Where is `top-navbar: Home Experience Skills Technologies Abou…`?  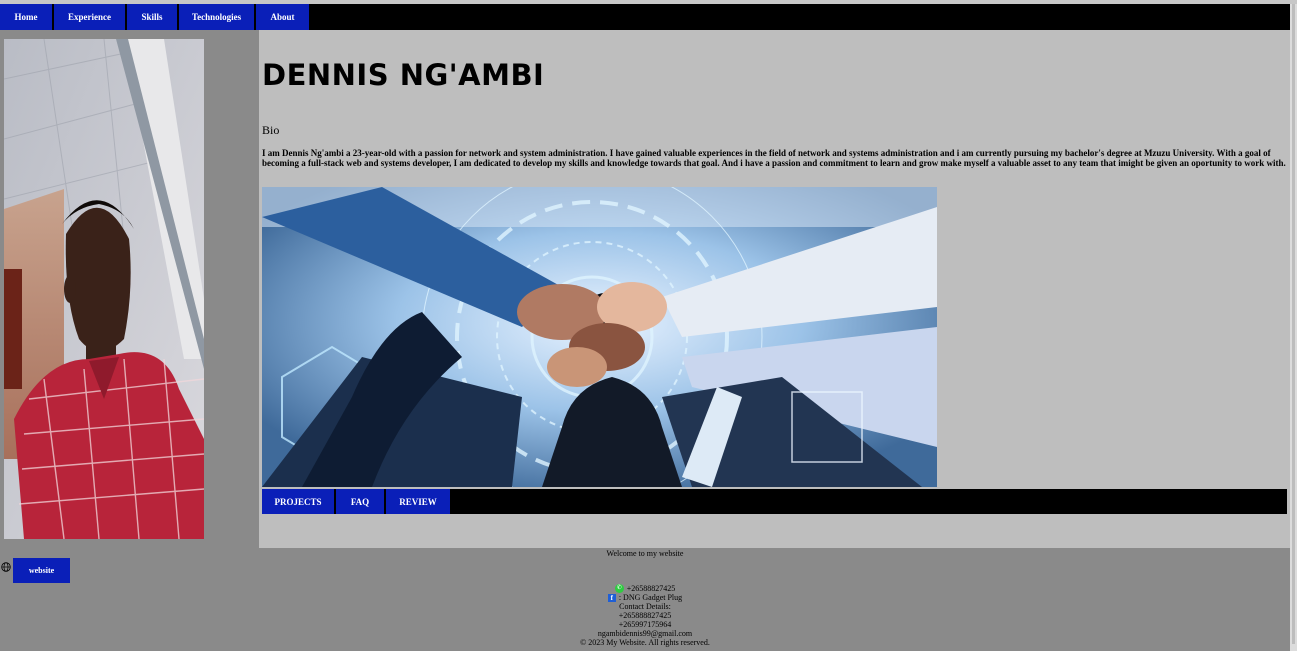 top-navbar: Home Experience Skills Technologies Abou… is located at coordinates (645, 17).